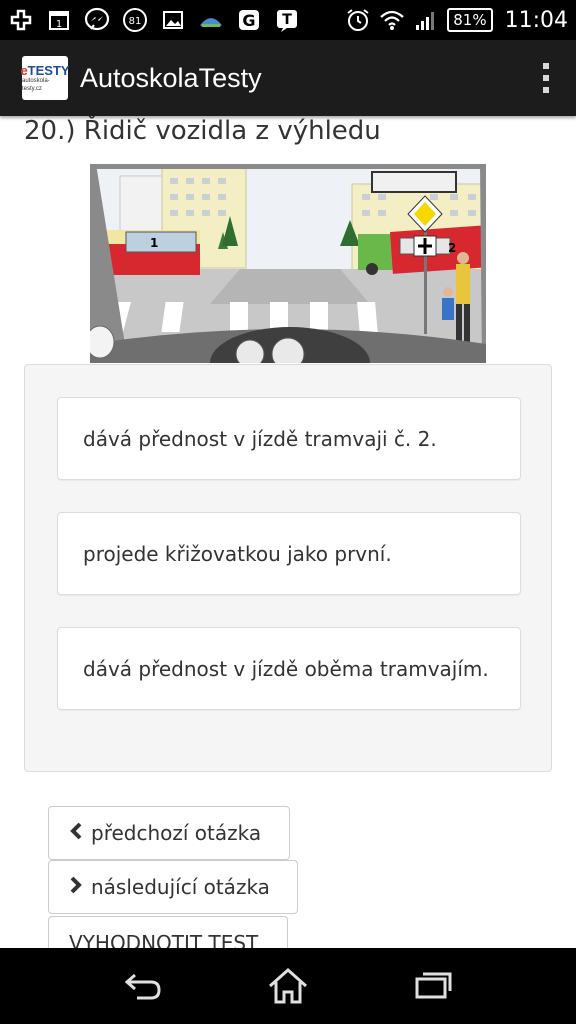  What do you see at coordinates (288, 78) in the screenshot?
I see `app-bar: eTESTY autoskola-testy.cz AutoskolaTesty` at bounding box center [288, 78].